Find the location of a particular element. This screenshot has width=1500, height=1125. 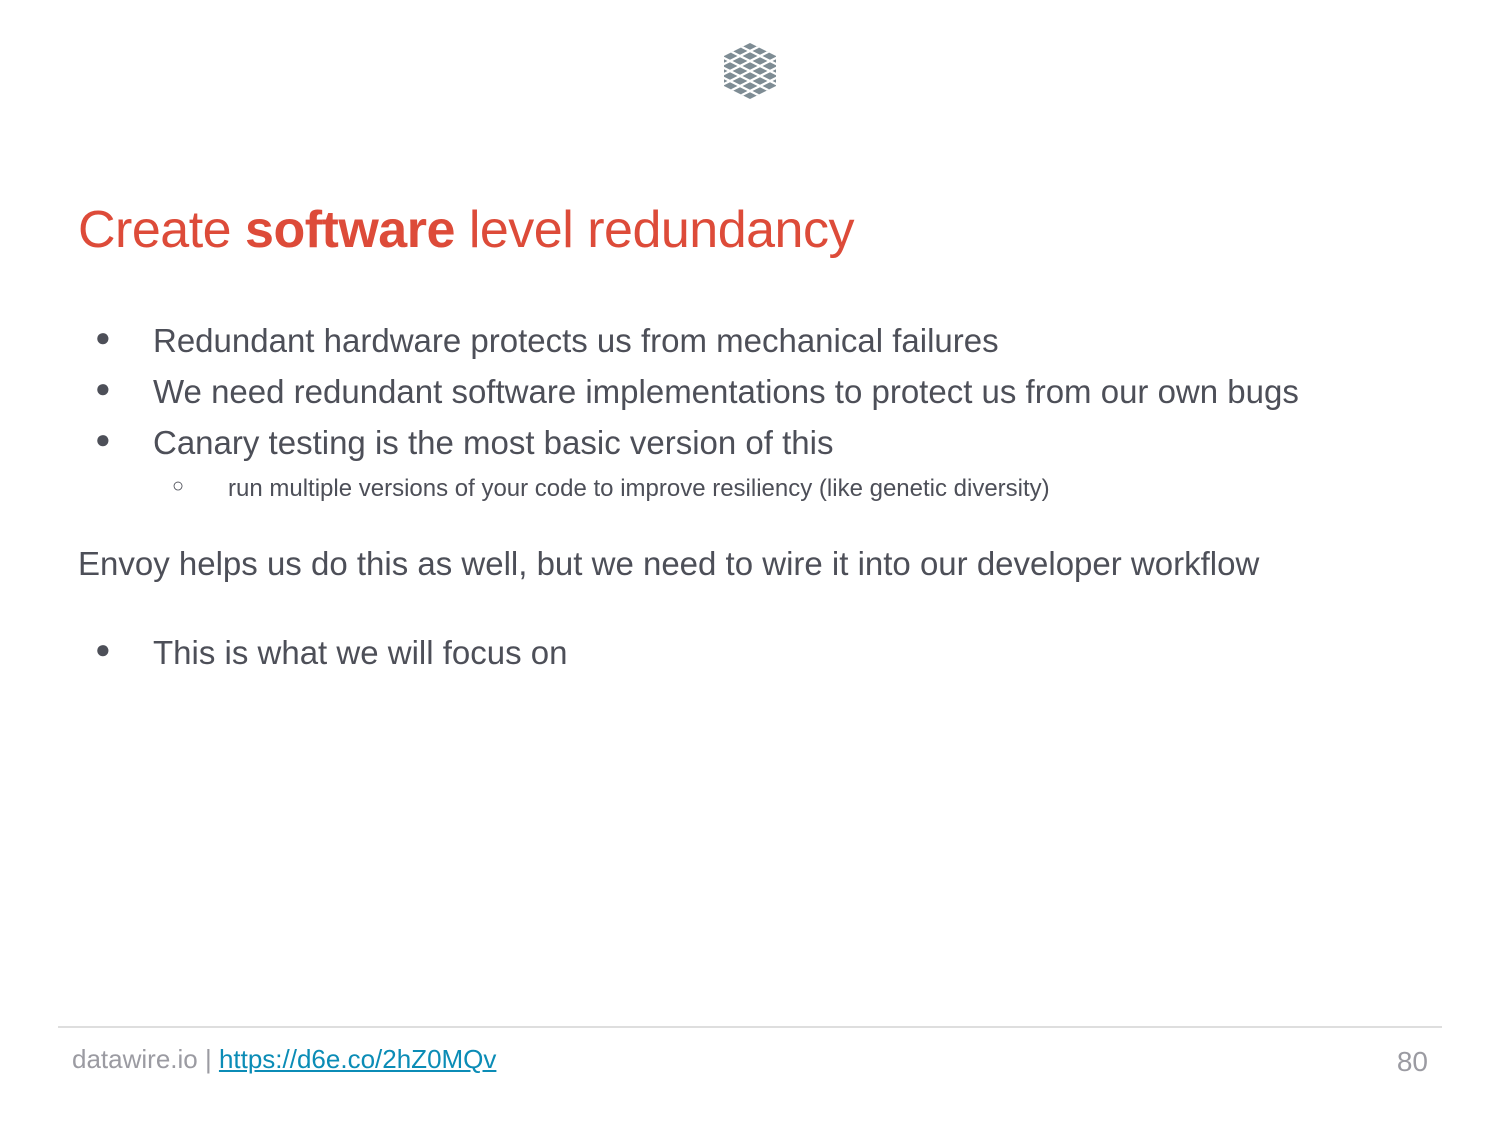

title-part-1: Create is located at coordinates (162, 230).